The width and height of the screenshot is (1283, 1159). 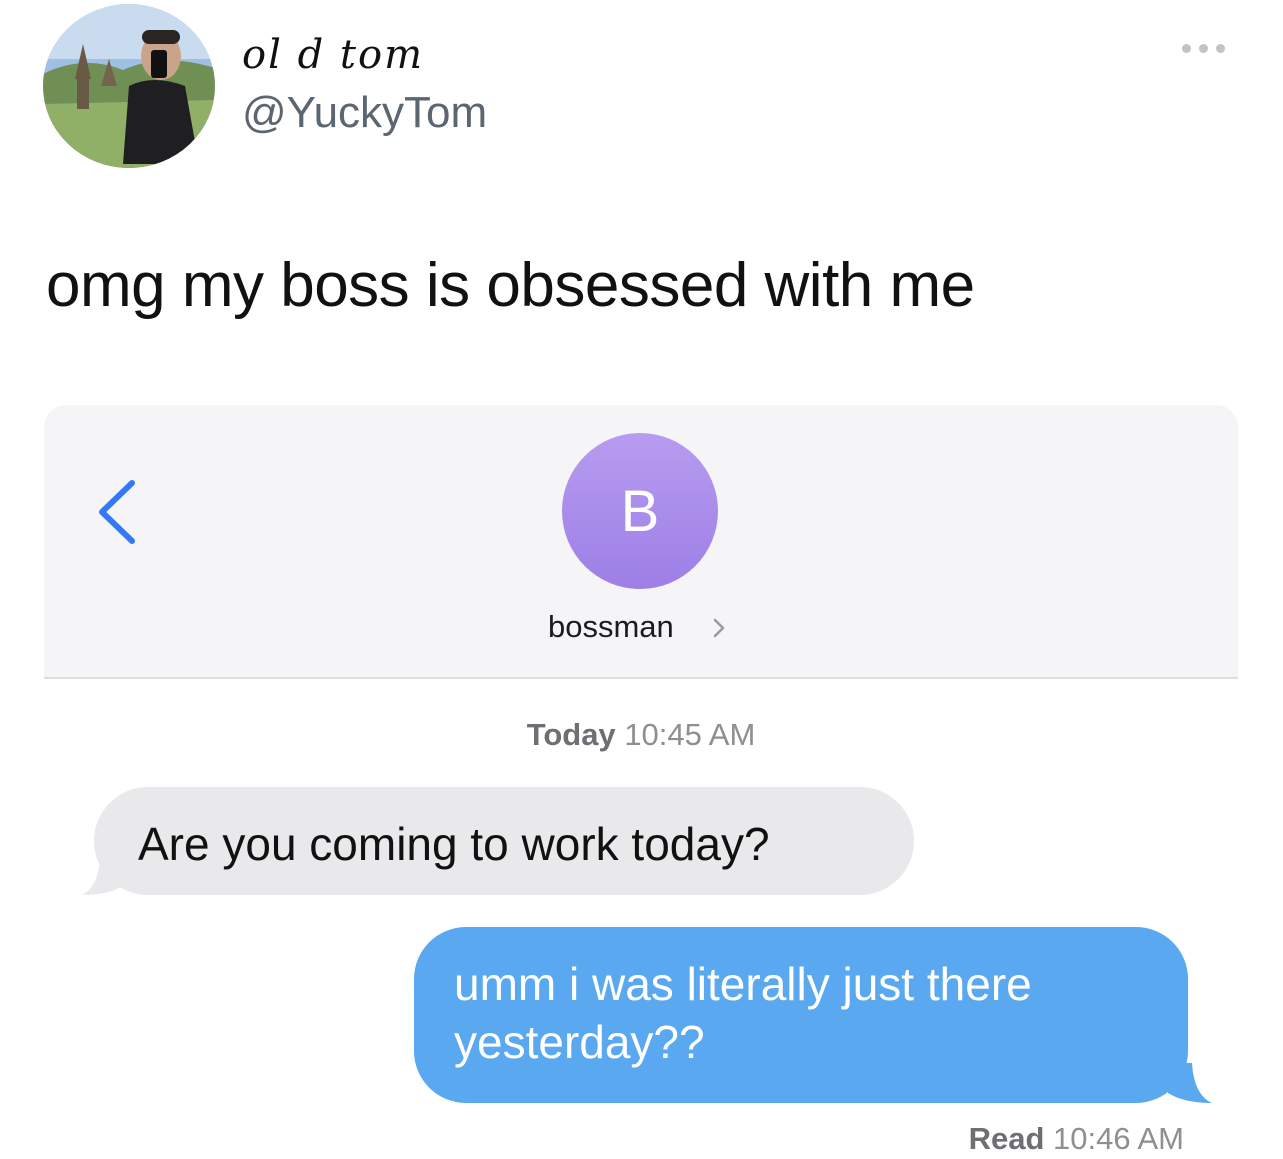 I want to click on message-timestamp: Today 10:45 AM, so click(x=641, y=735).